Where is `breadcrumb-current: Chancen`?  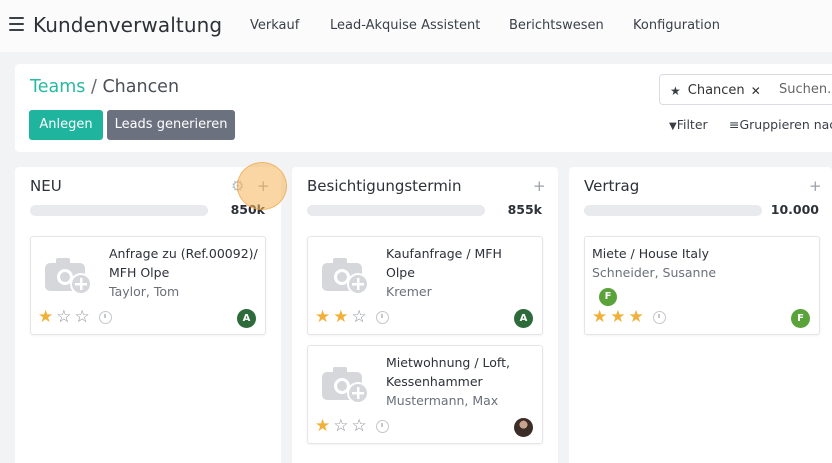
breadcrumb-current: Chancen is located at coordinates (141, 87).